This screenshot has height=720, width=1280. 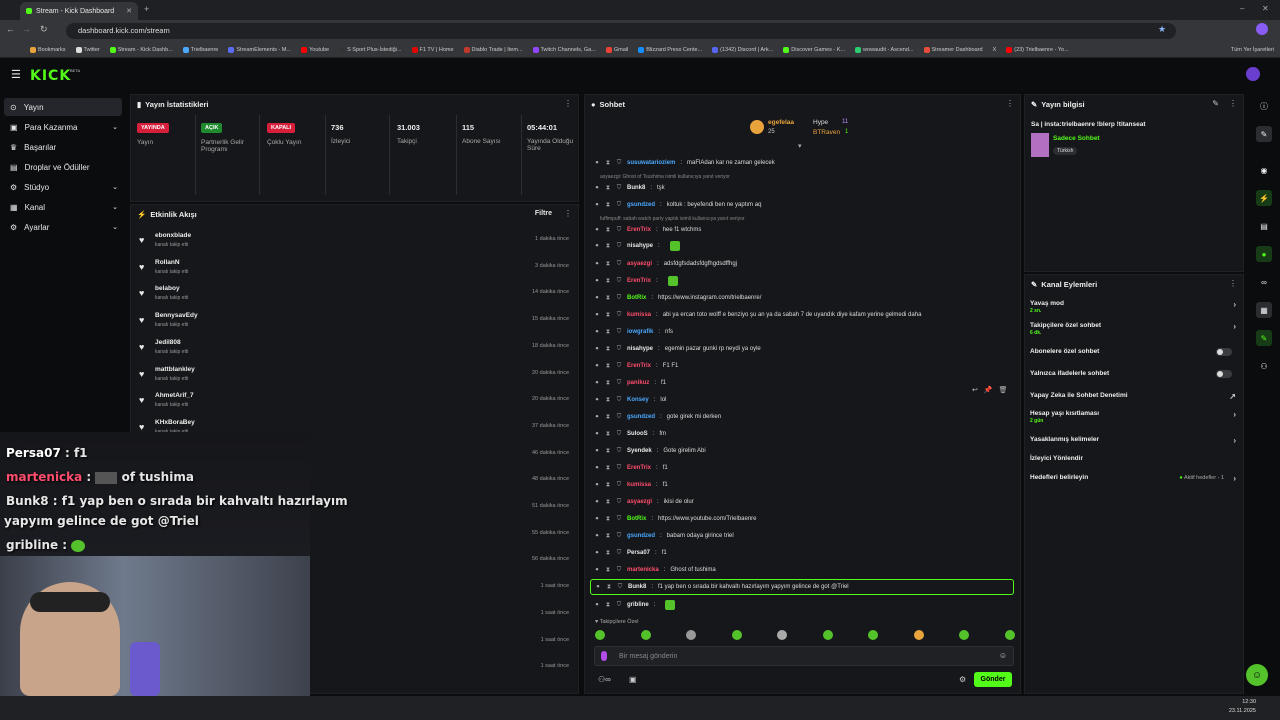 I want to click on chat-message: ⦁ ⧗ ⛉ ErenTrix: hee f1 wtchms, so click(x=804, y=230).